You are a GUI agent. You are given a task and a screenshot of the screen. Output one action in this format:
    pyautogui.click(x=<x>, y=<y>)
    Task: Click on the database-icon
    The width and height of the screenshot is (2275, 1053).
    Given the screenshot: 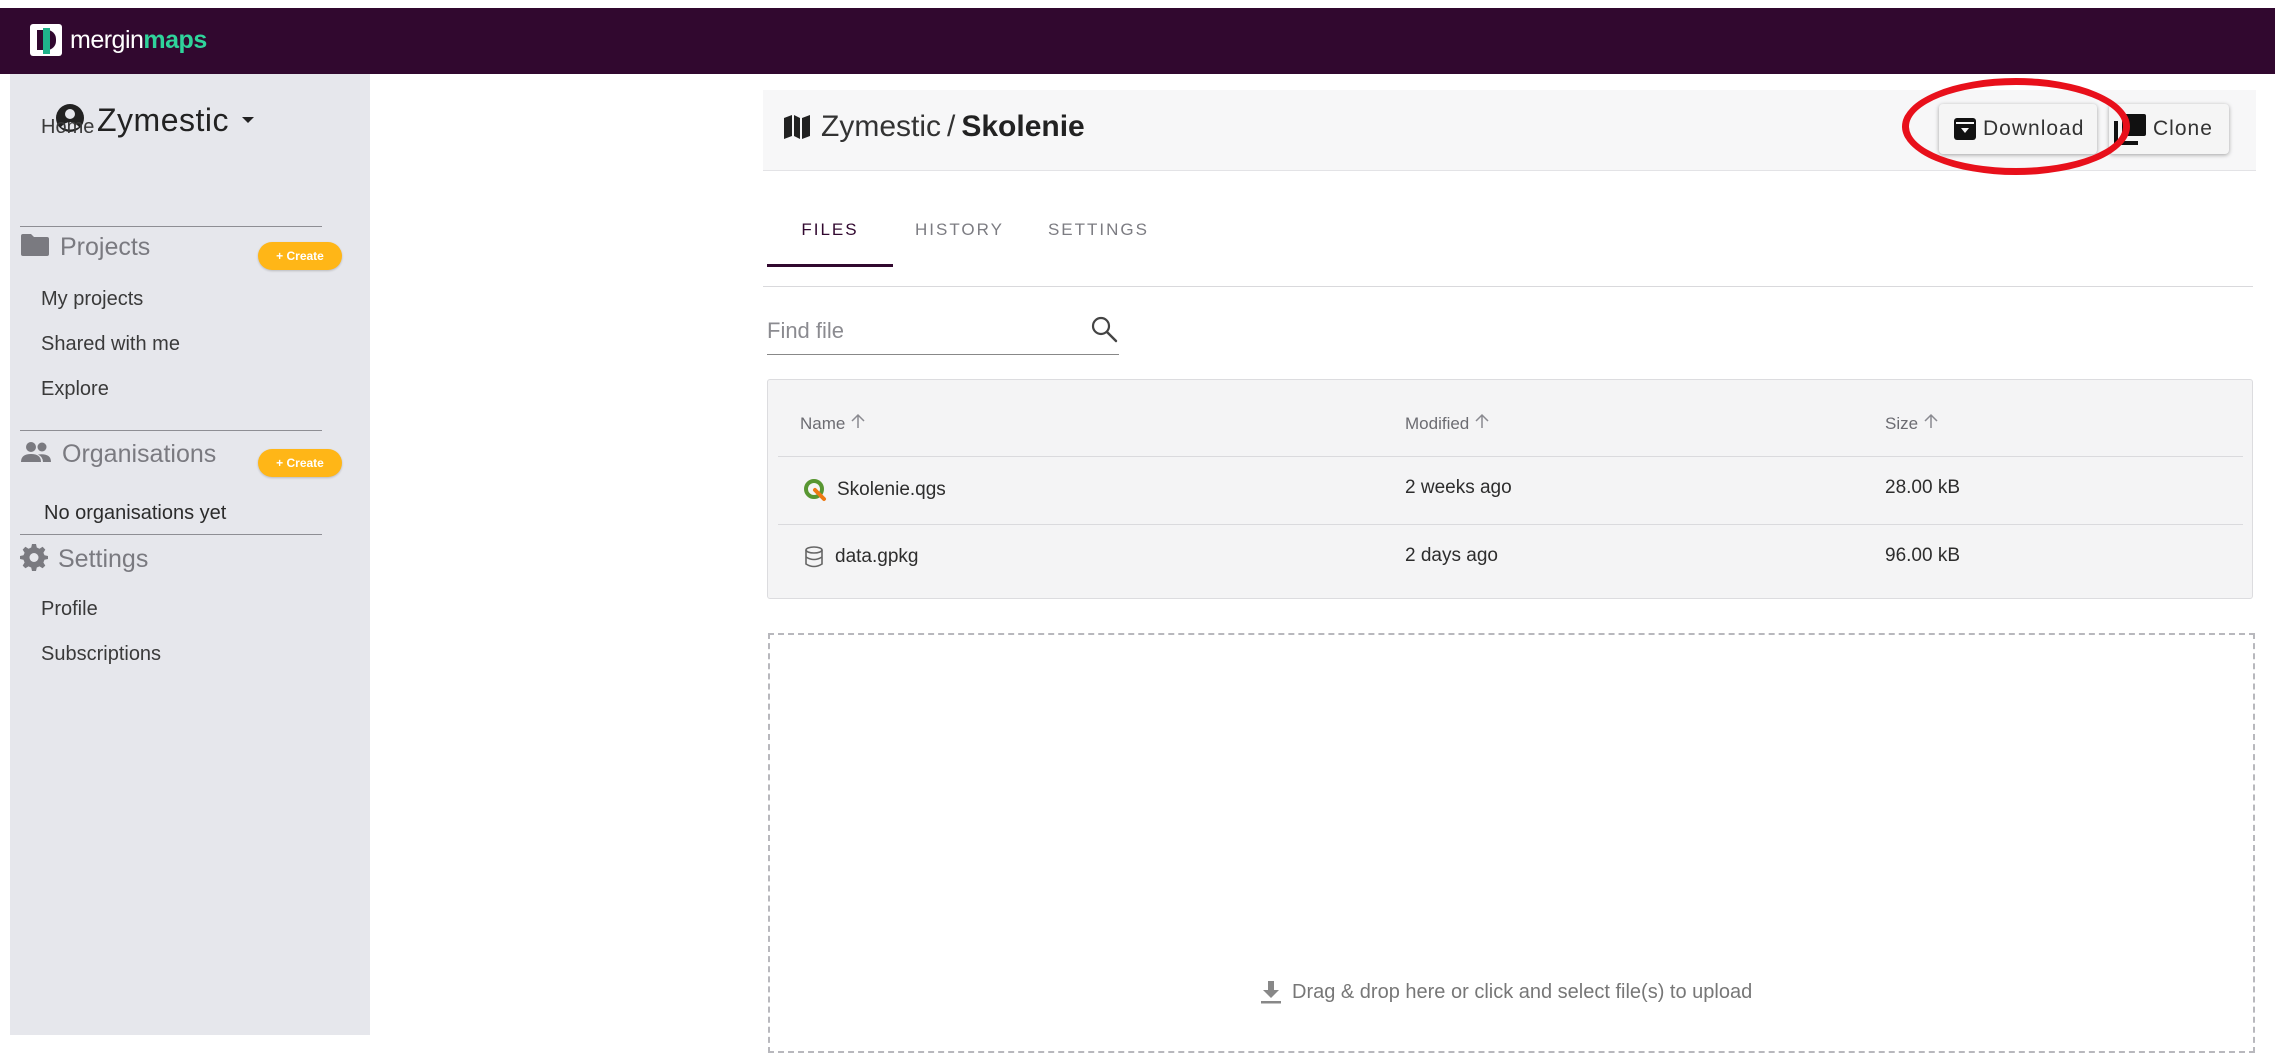 What is the action you would take?
    pyautogui.click(x=814, y=557)
    